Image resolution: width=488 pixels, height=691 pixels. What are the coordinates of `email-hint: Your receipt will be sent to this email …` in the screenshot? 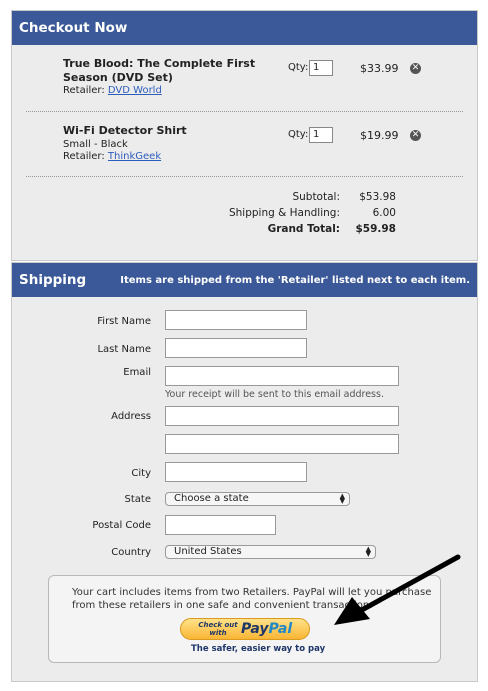 It's located at (274, 394).